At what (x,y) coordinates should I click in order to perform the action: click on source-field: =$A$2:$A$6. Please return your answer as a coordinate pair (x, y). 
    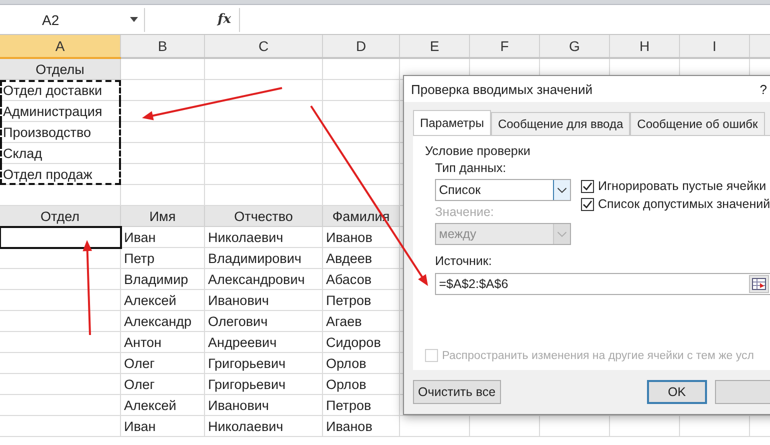
    Looking at the image, I should click on (602, 284).